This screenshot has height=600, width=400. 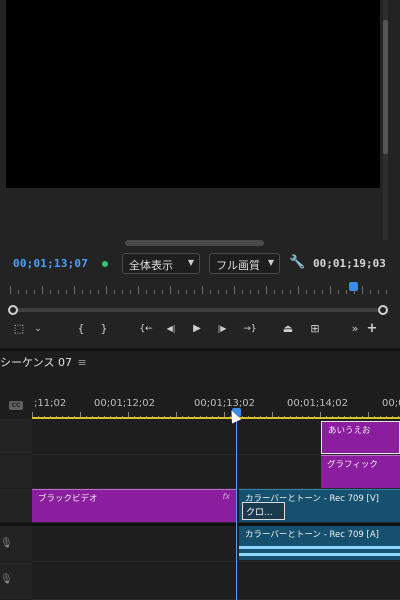 What do you see at coordinates (383, 310) in the screenshot?
I see `zoom-handle-right` at bounding box center [383, 310].